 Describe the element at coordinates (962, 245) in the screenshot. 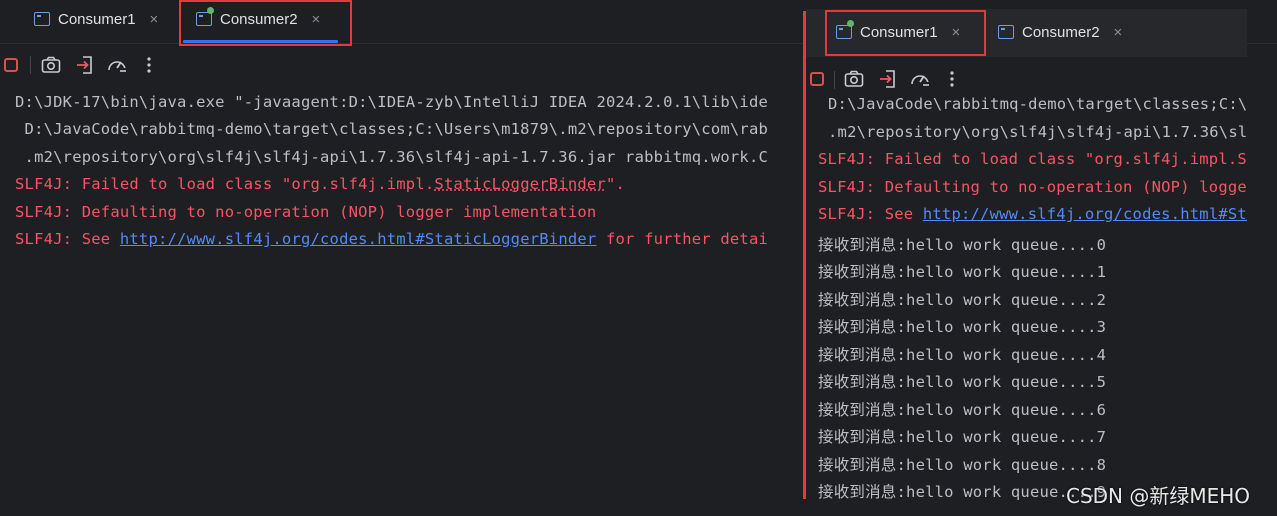

I see `message-line: 接收到消息:hello work queue....0` at that location.